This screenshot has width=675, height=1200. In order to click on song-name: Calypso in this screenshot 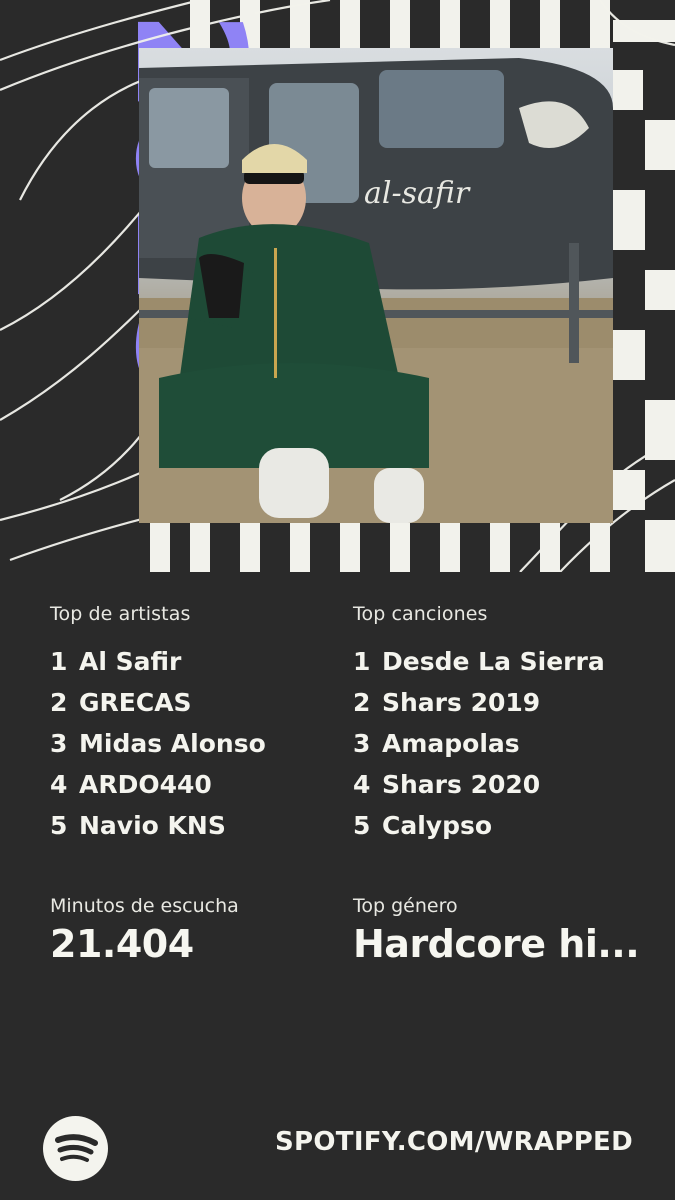, I will do `click(437, 825)`.